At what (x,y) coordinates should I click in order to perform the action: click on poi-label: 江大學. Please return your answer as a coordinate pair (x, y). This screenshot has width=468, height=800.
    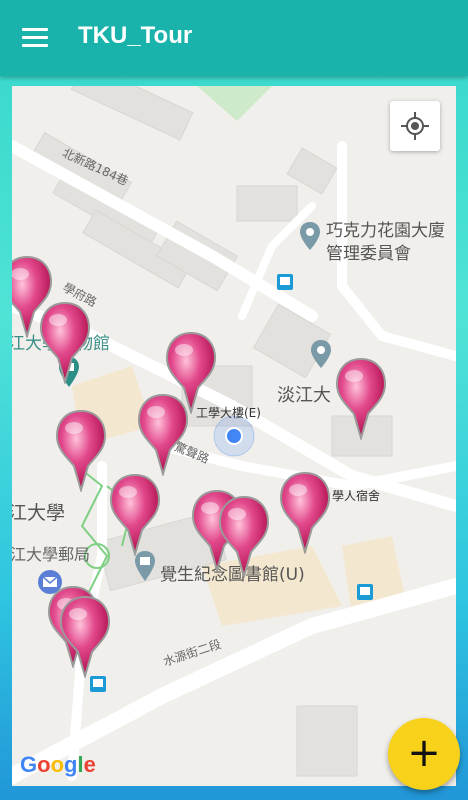
    Looking at the image, I should click on (39, 513).